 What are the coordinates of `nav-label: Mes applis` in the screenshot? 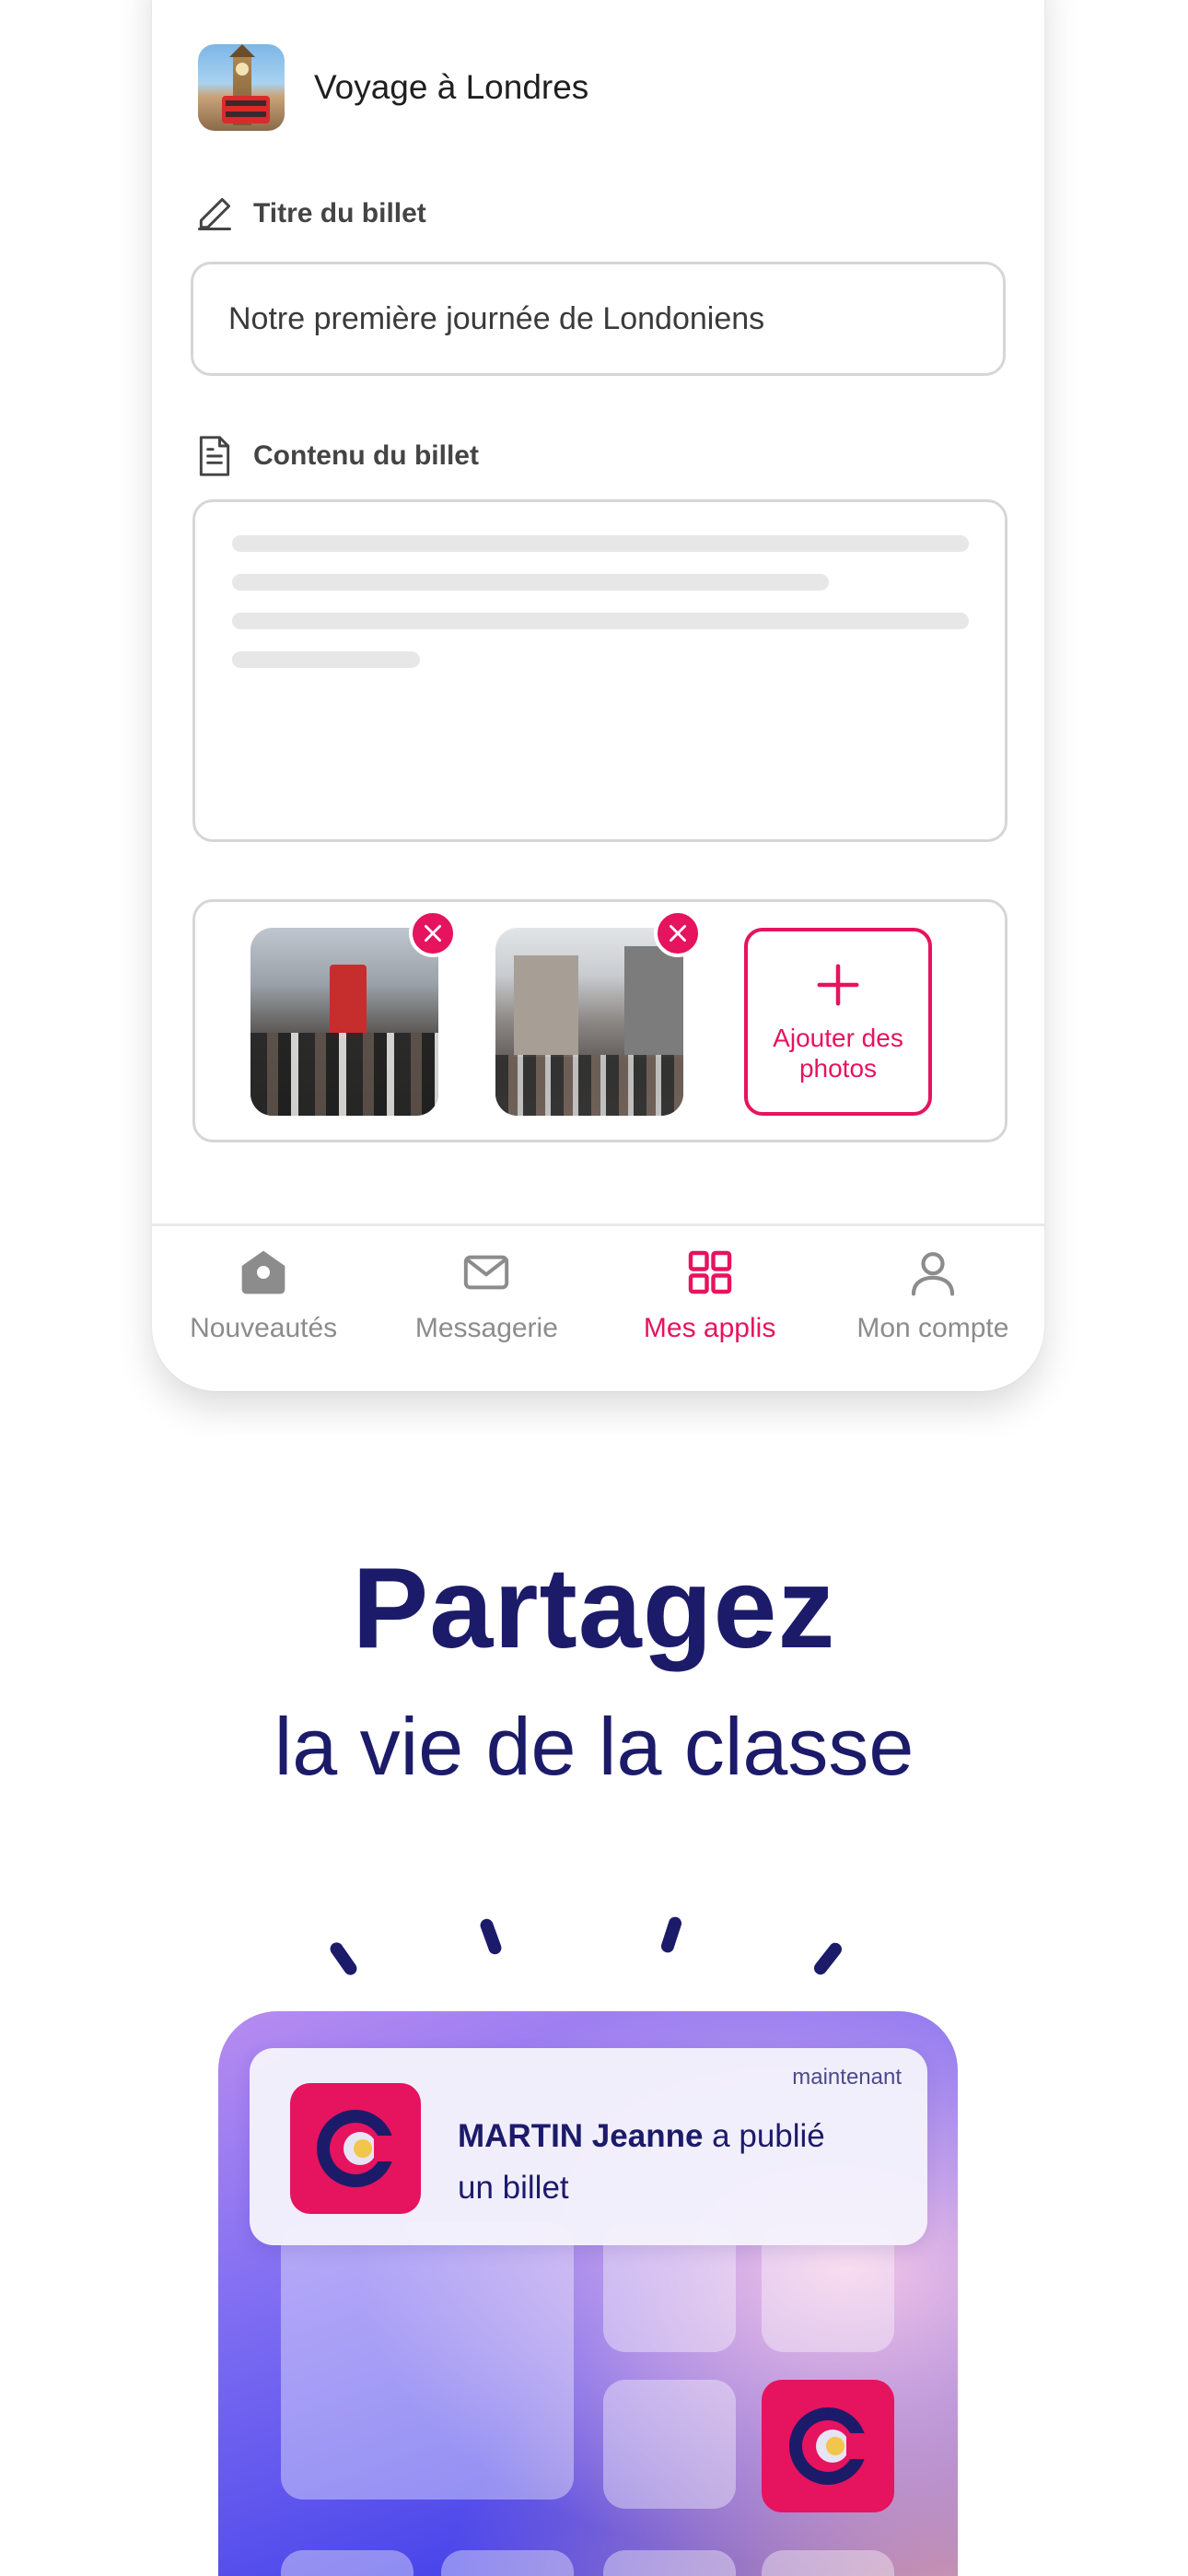 It's located at (709, 1328).